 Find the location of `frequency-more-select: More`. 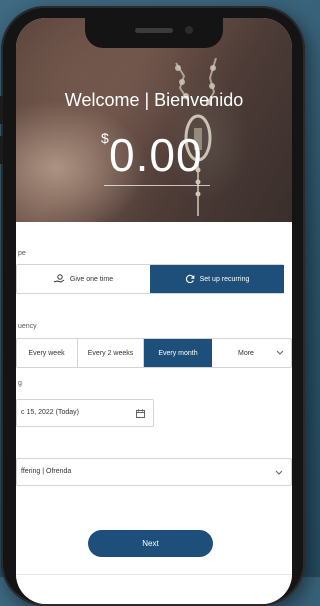

frequency-more-select: More is located at coordinates (252, 353).